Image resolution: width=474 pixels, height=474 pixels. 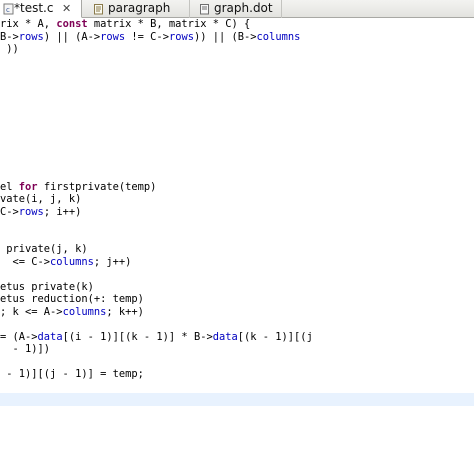 I want to click on code-line: )), so click(x=237, y=49).